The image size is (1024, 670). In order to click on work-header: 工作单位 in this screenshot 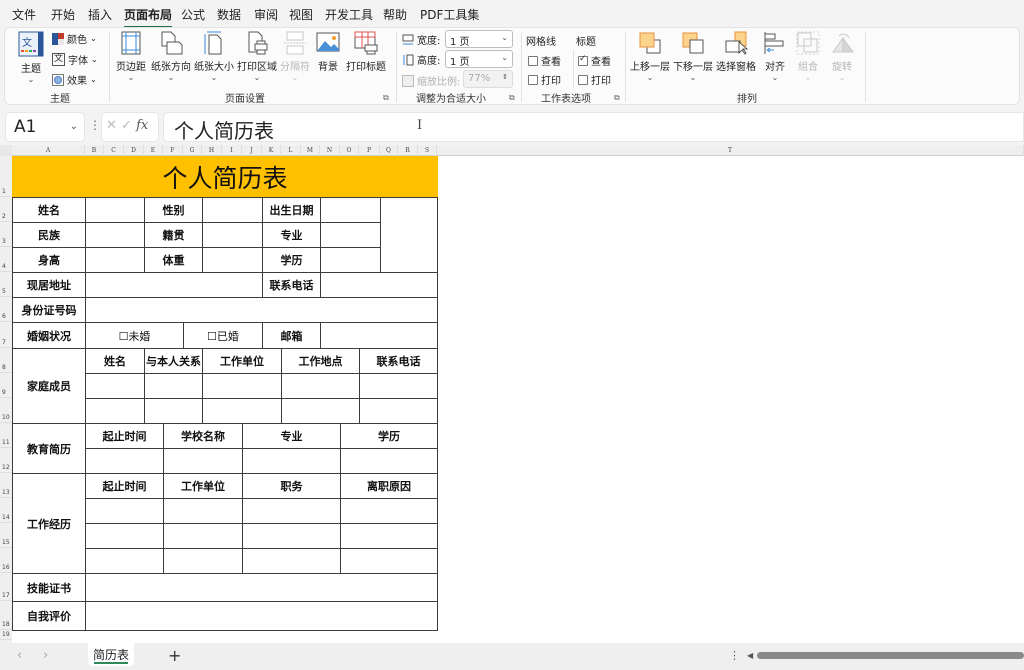, I will do `click(203, 486)`.